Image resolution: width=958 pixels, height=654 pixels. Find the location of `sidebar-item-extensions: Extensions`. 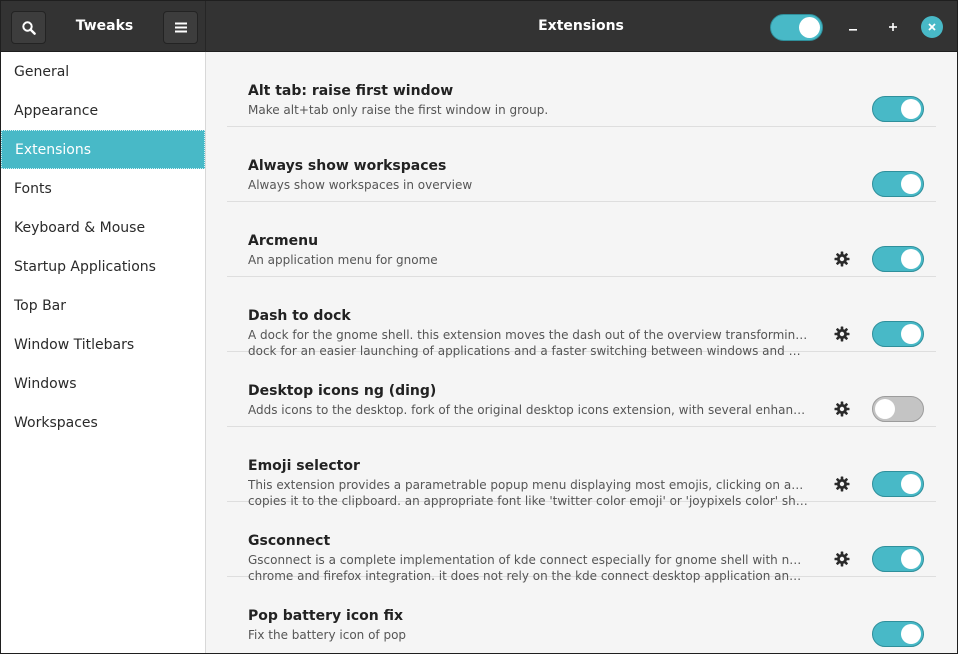

sidebar-item-extensions: Extensions is located at coordinates (103, 149).